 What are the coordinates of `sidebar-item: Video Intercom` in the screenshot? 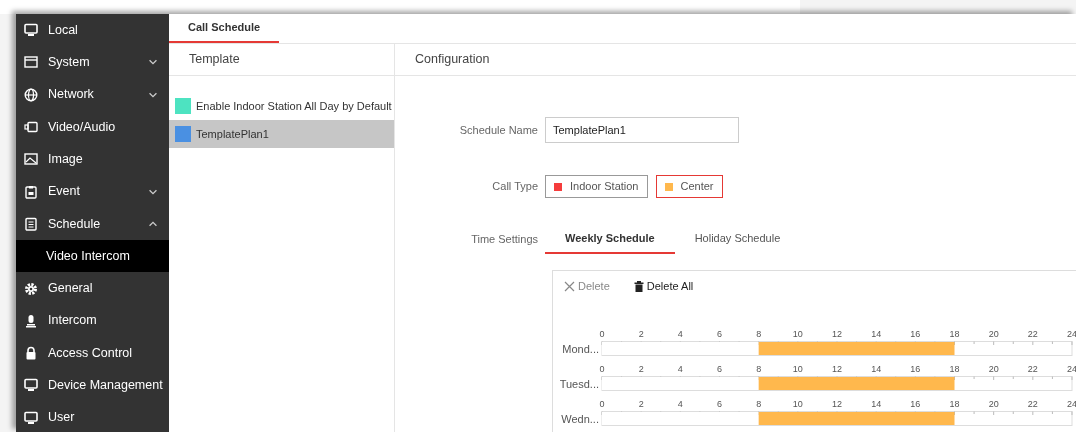 It's located at (92, 256).